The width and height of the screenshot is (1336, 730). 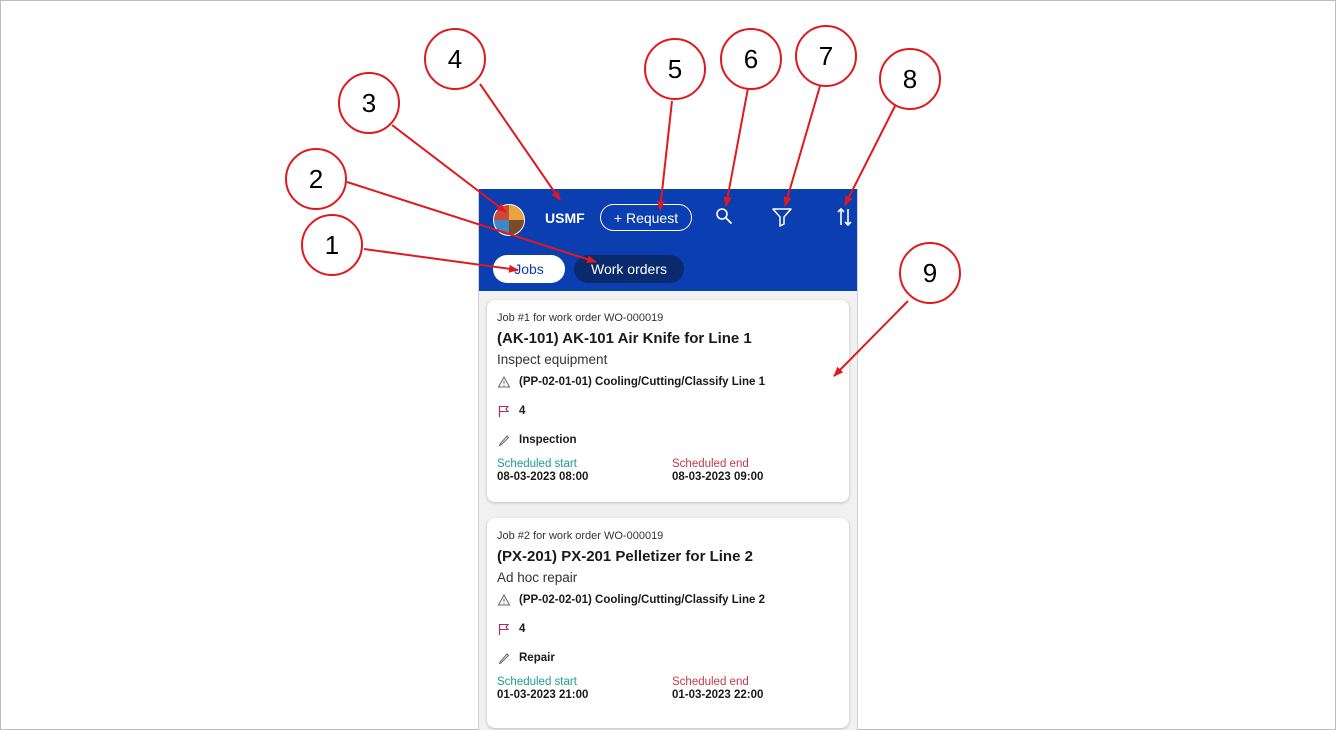 I want to click on callout-1: 1, so click(x=332, y=245).